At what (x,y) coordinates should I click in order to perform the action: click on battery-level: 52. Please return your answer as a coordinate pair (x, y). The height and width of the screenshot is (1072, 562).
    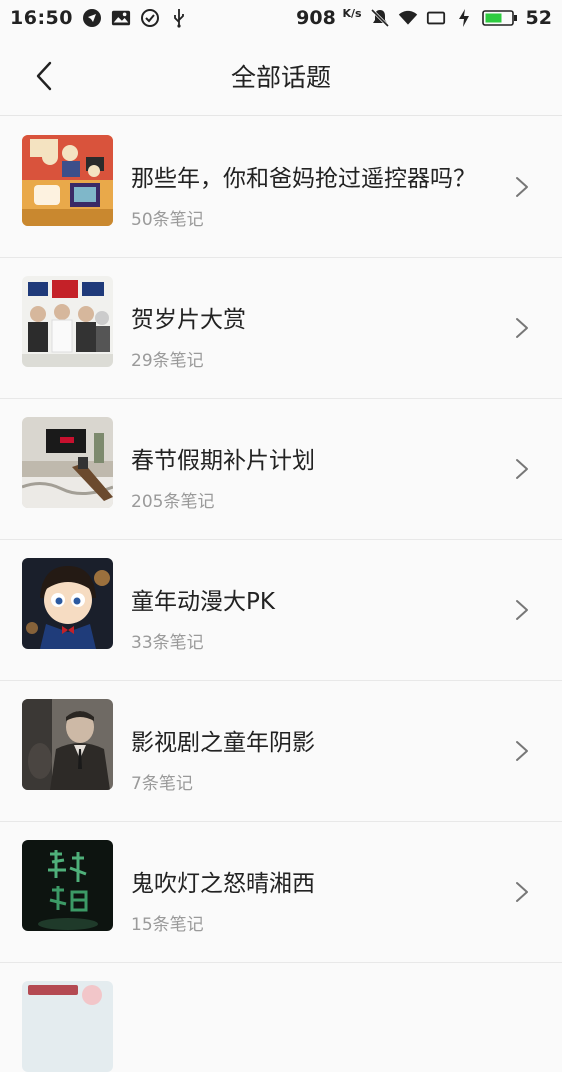
    Looking at the image, I should click on (538, 18).